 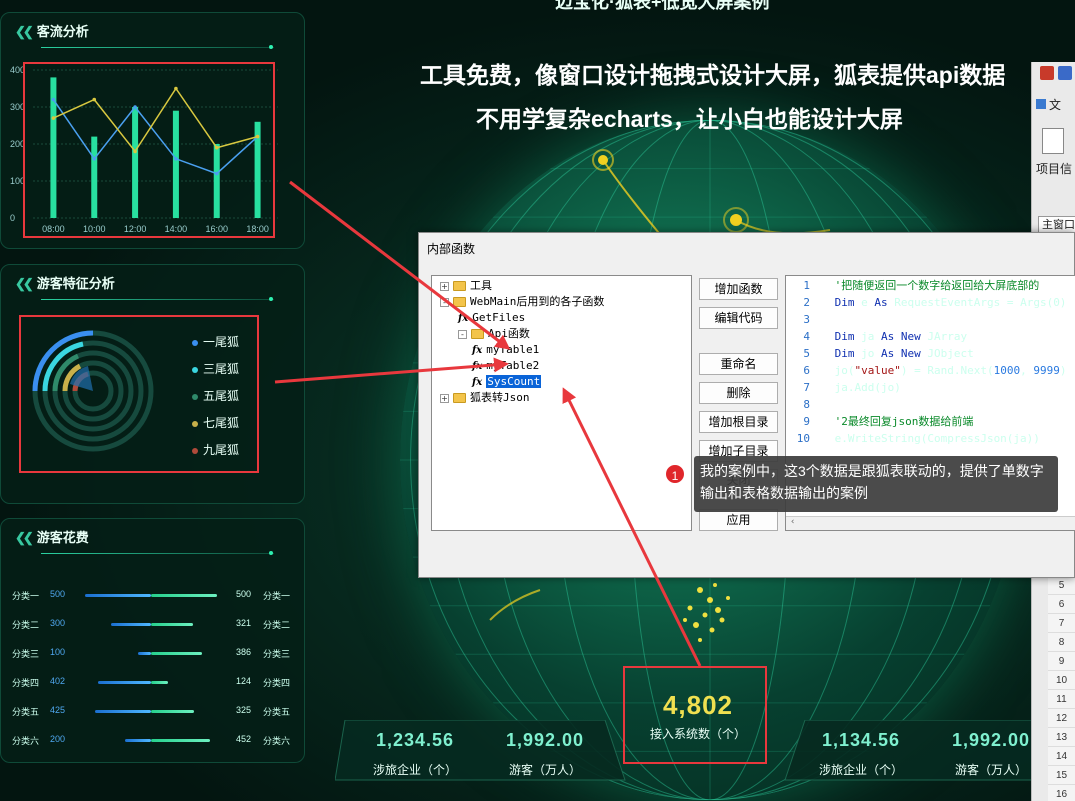 What do you see at coordinates (400, 265) in the screenshot?
I see `arrow-chart-to-table1` at bounding box center [400, 265].